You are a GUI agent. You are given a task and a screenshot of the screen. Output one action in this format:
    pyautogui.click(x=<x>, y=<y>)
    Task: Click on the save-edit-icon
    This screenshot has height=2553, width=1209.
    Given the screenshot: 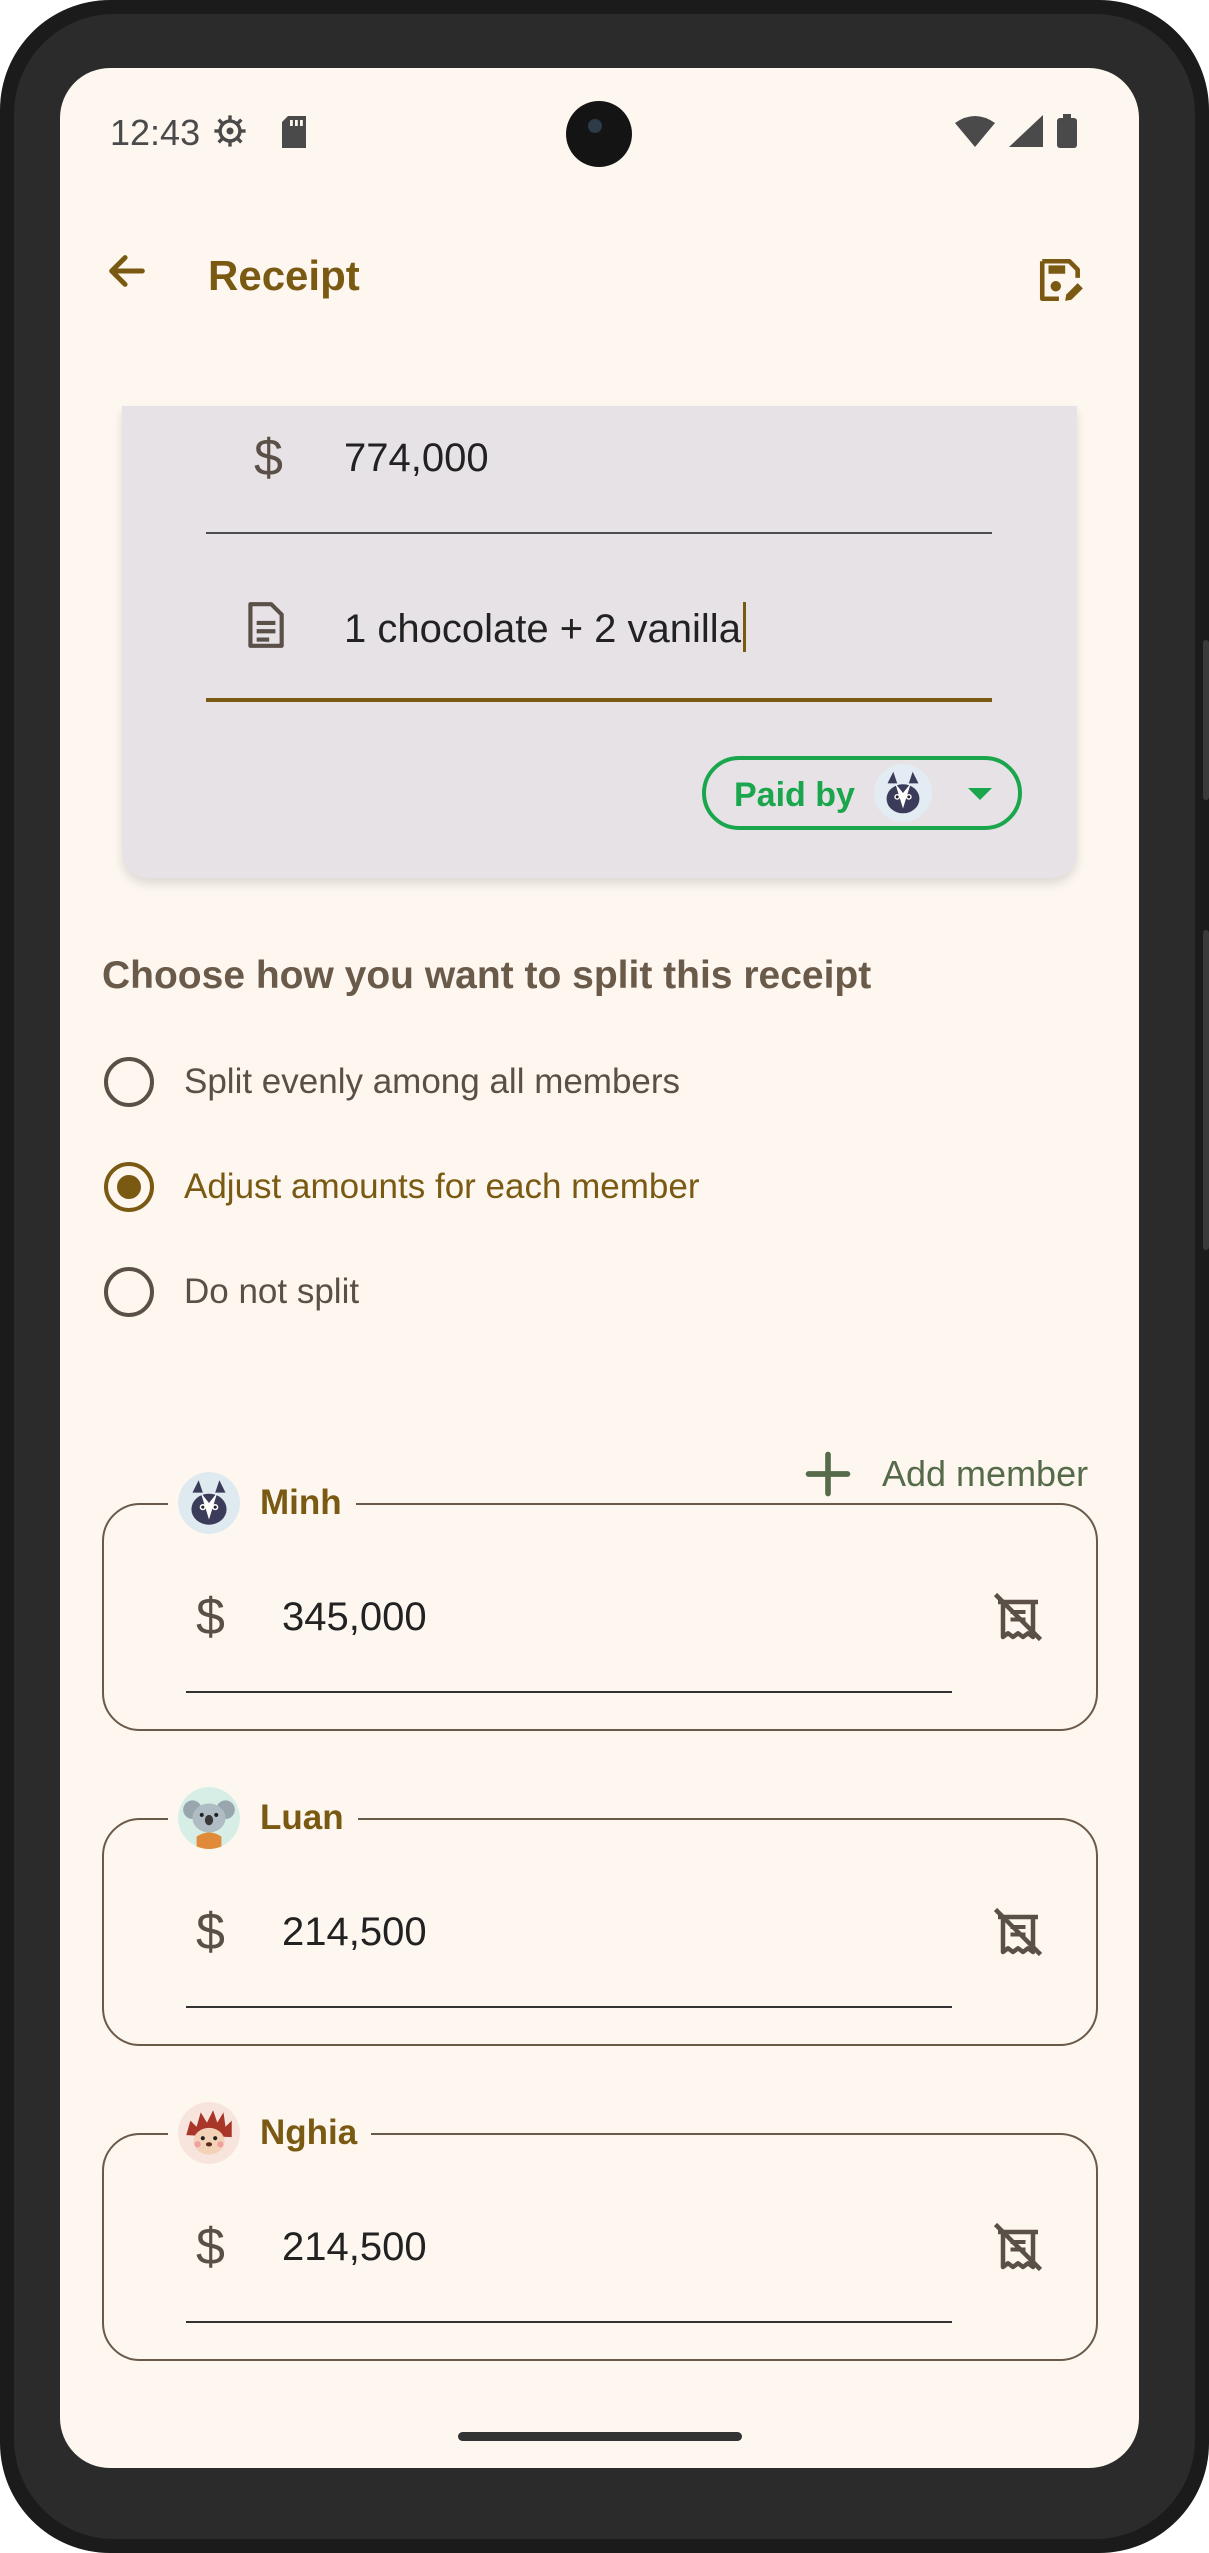 What is the action you would take?
    pyautogui.click(x=1061, y=280)
    